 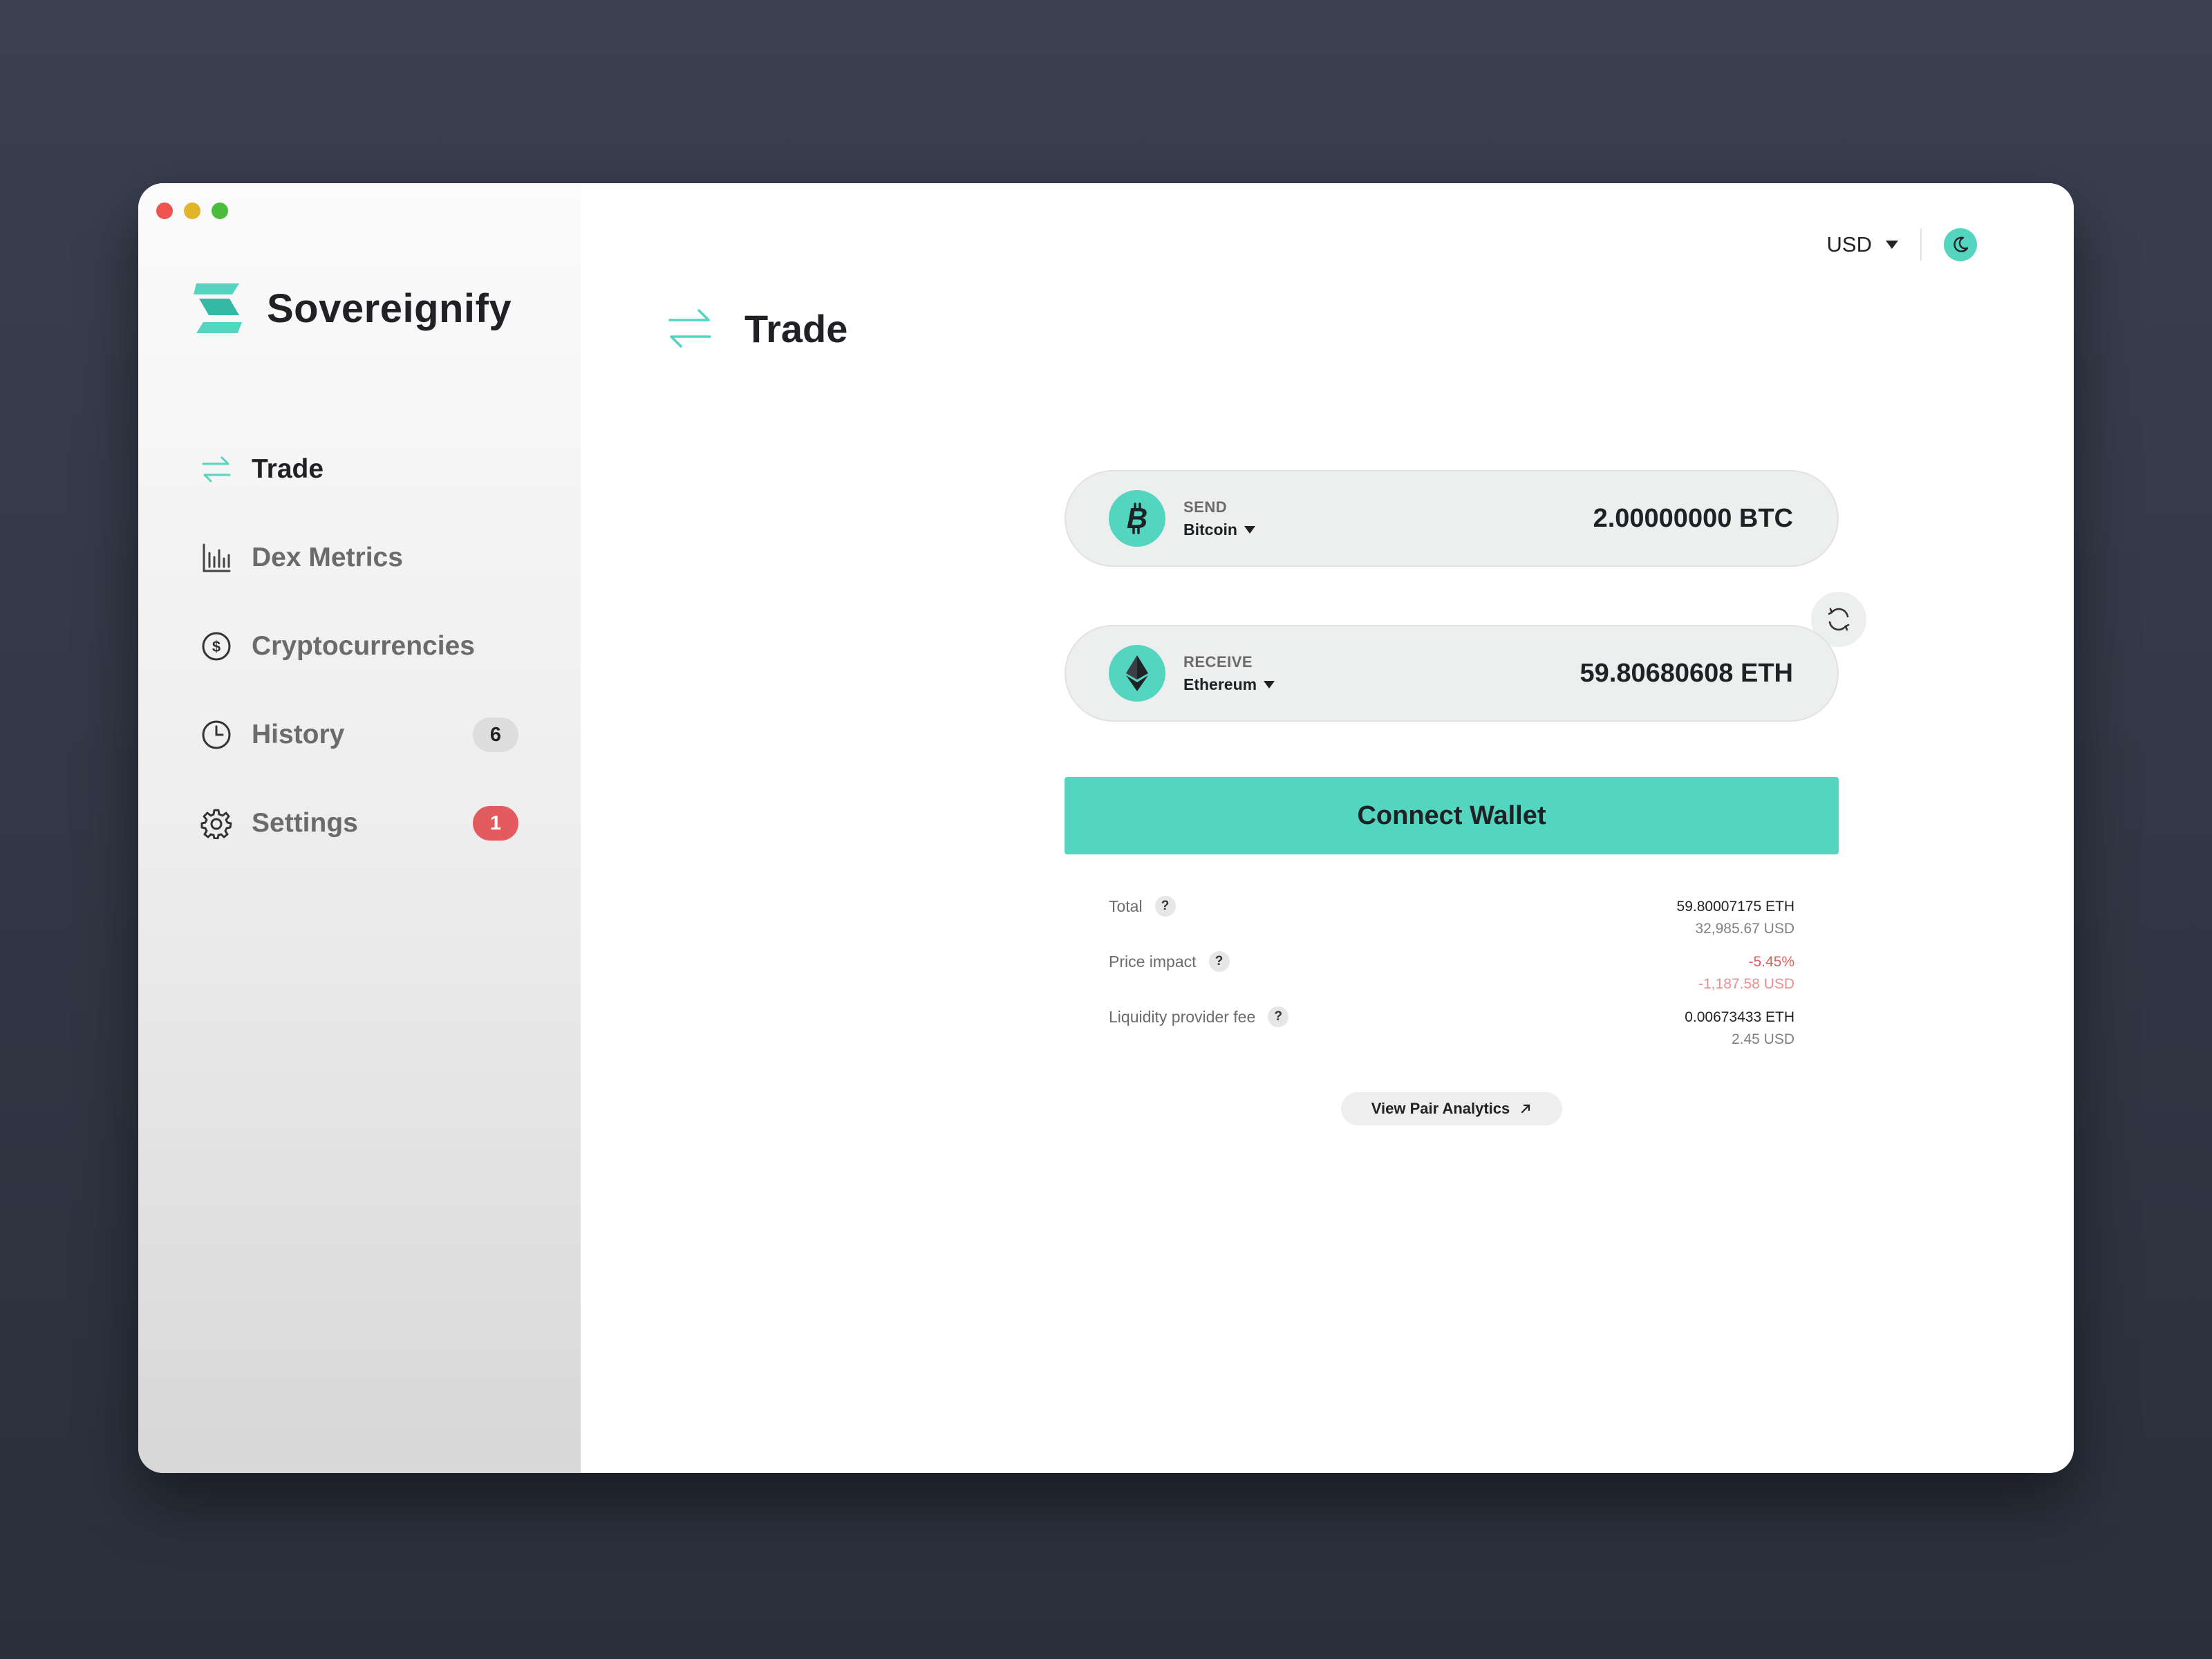 I want to click on liquidity-fee-eth: 0.00673433 ETH, so click(x=1740, y=1017).